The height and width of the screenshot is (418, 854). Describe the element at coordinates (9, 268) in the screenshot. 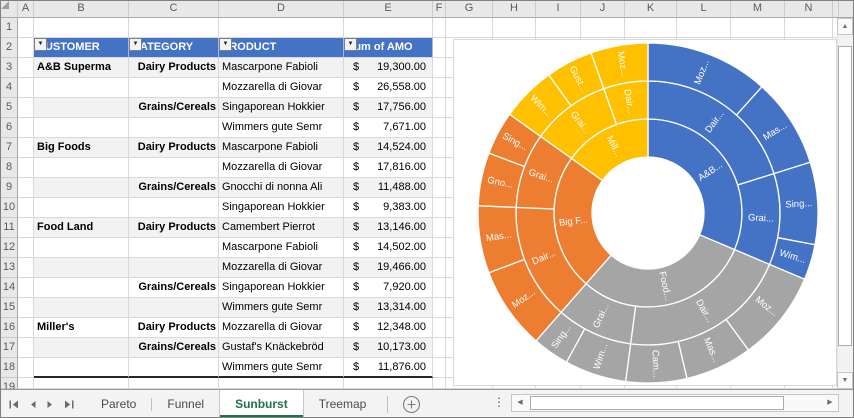

I see `row-header-13: 13` at that location.